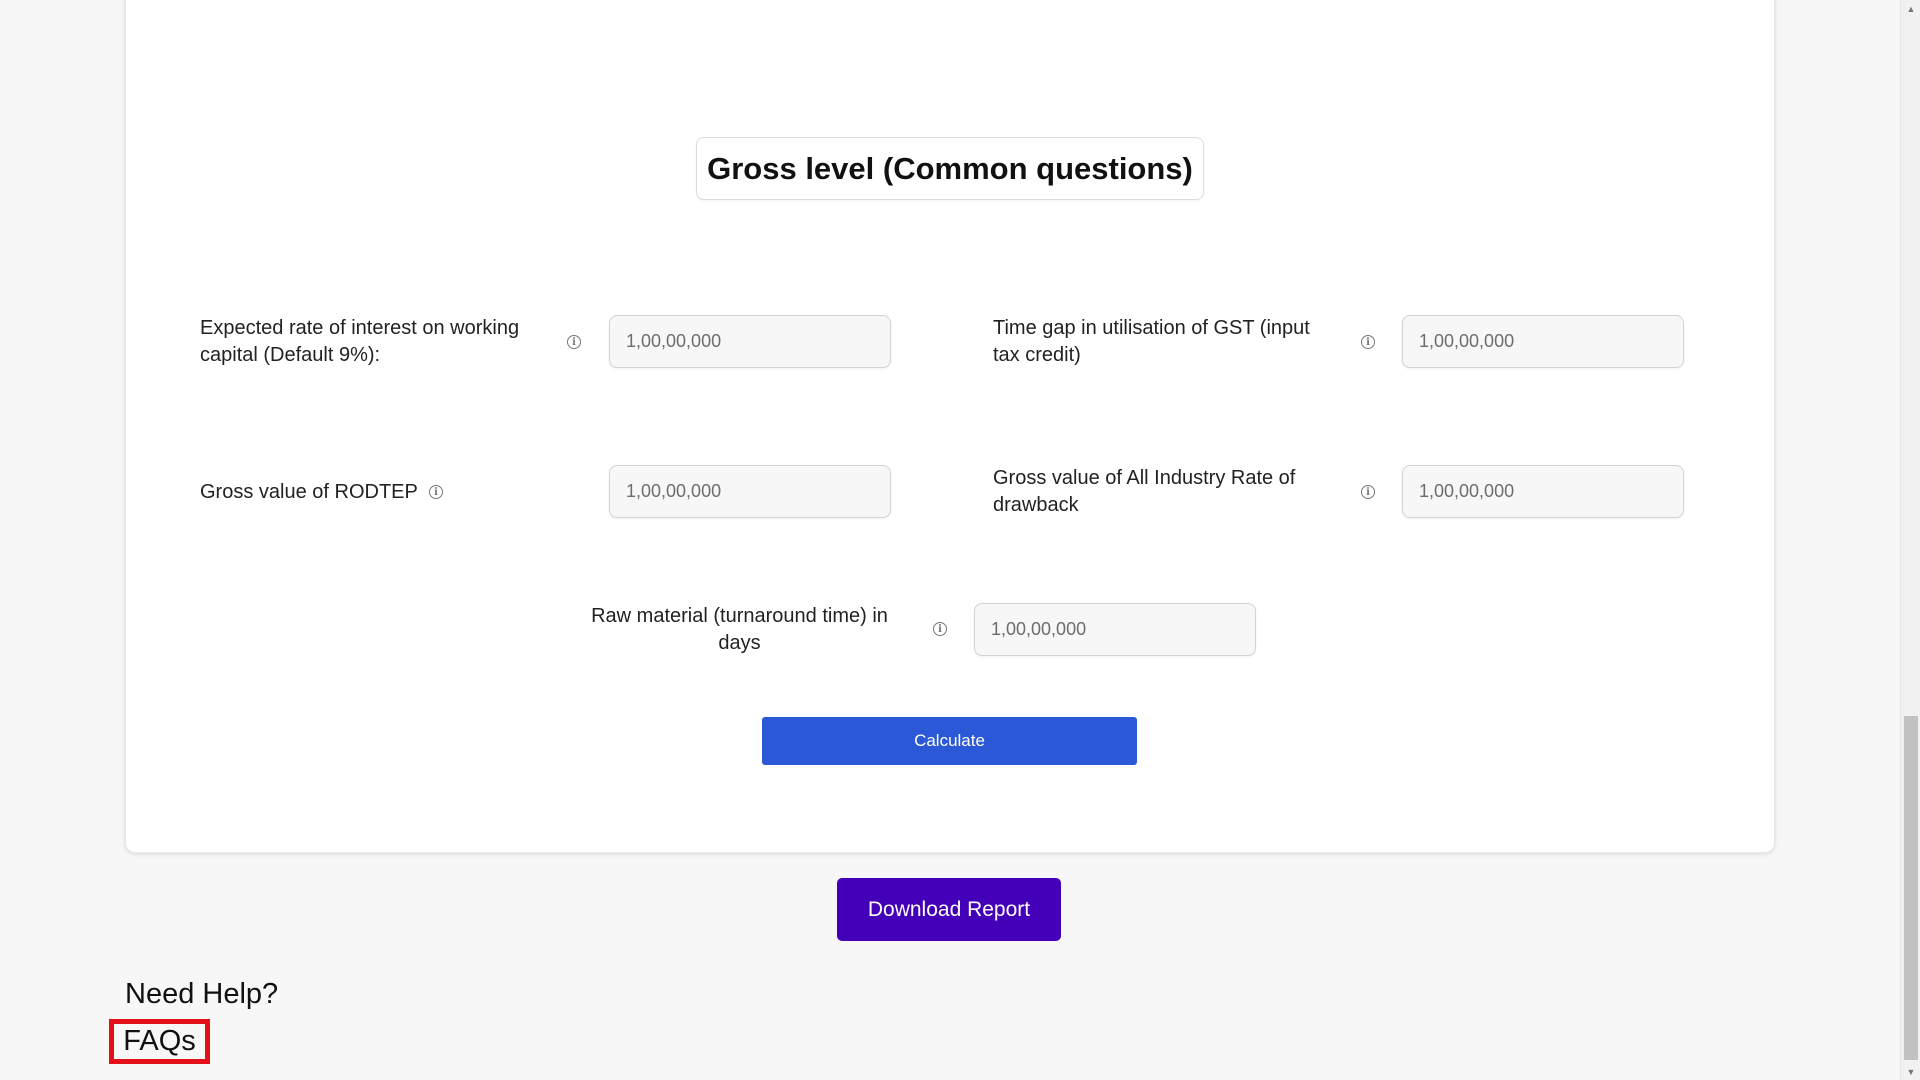 This screenshot has height=1080, width=1920. I want to click on interest-rate-input, so click(750, 341).